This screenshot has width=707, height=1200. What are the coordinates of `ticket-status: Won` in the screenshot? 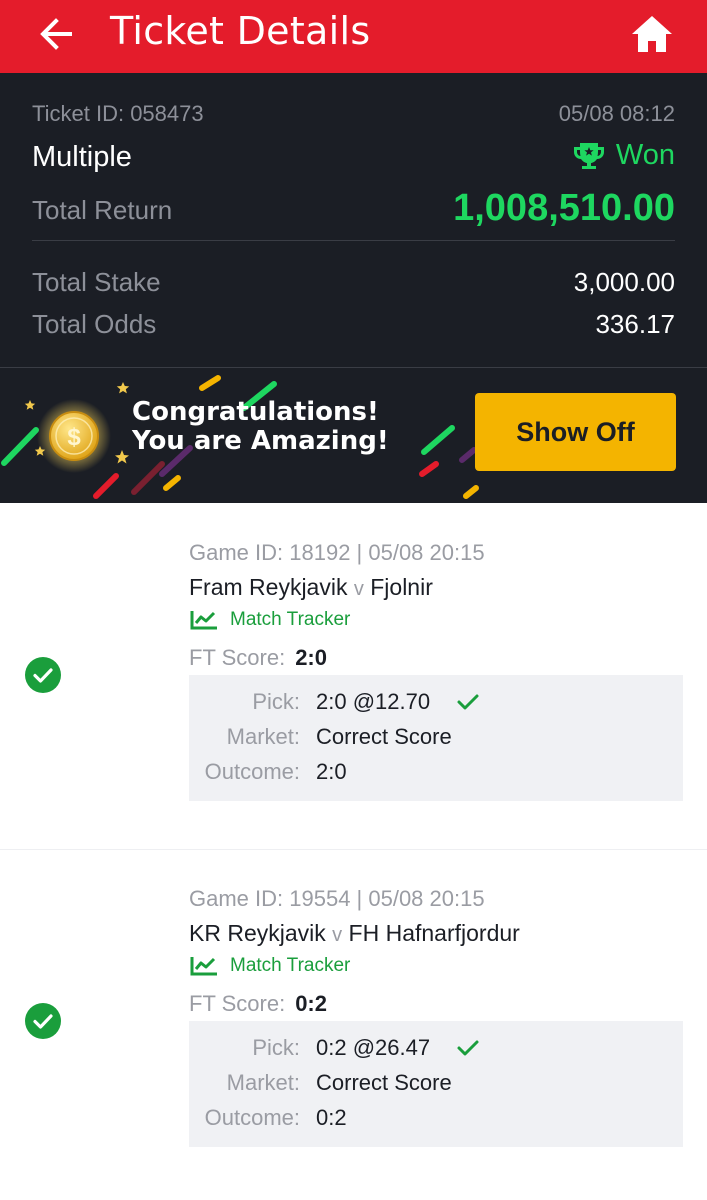 It's located at (623, 155).